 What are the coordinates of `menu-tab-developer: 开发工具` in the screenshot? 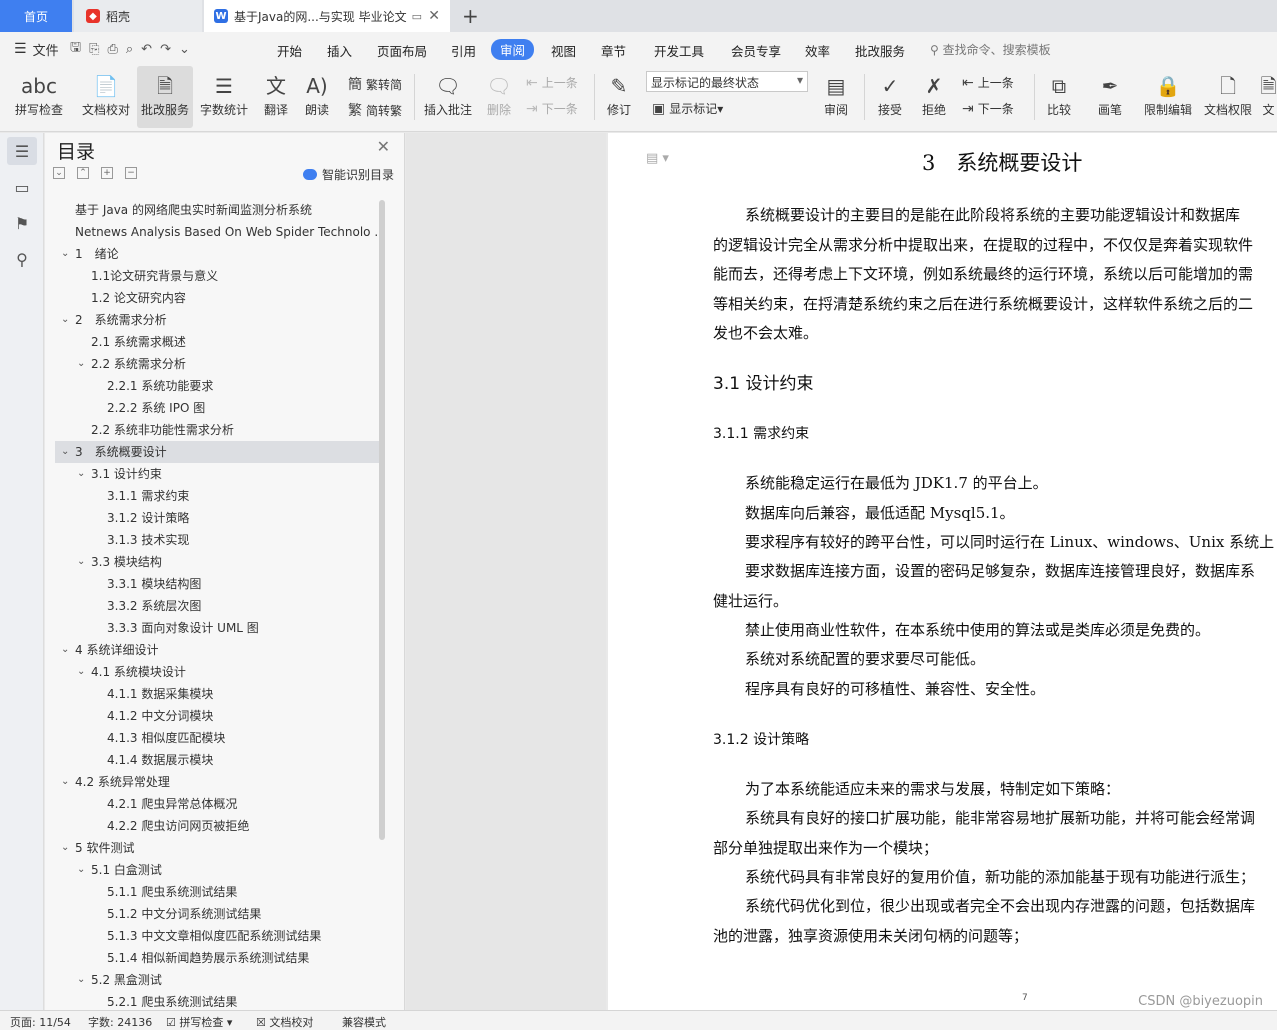 It's located at (679, 50).